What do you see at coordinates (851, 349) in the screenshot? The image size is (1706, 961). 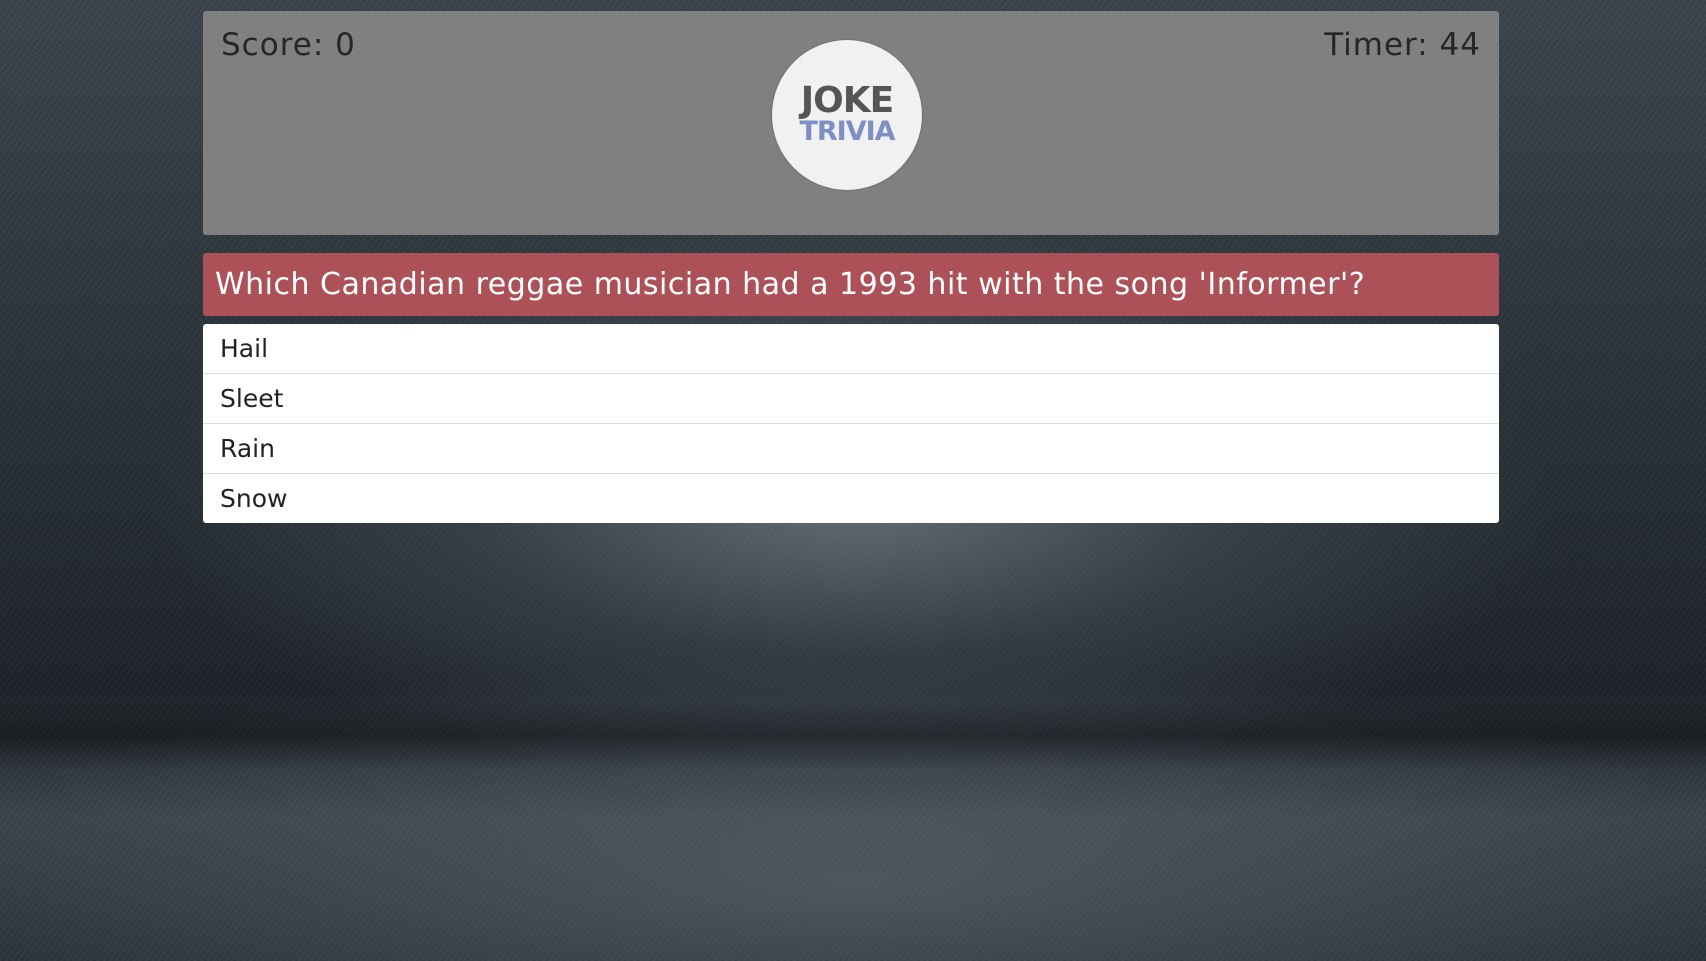 I see `answer-option-hail: Hail` at bounding box center [851, 349].